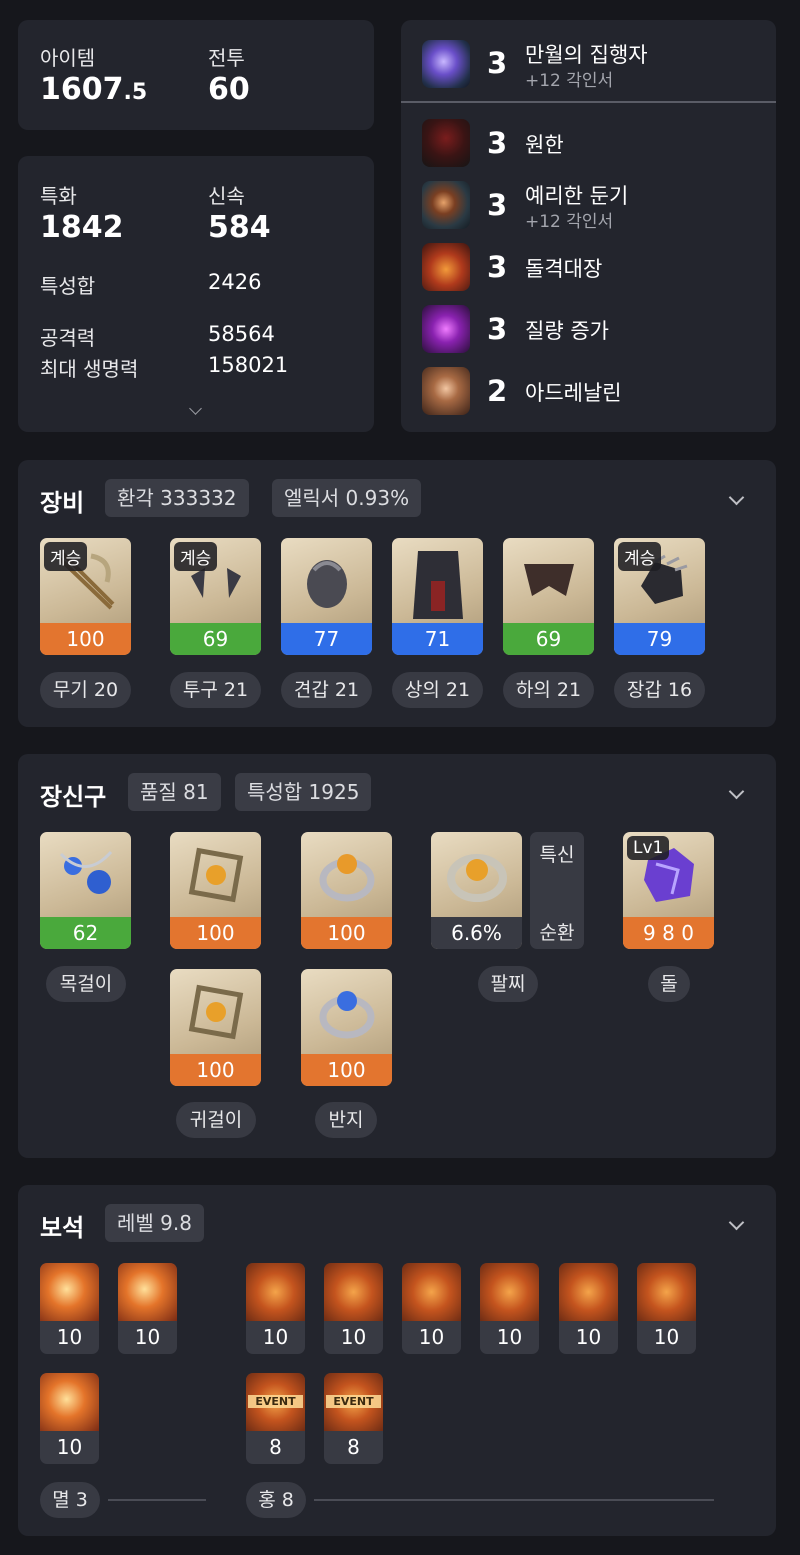  I want to click on earring-label: 귀걸이, so click(216, 1120).